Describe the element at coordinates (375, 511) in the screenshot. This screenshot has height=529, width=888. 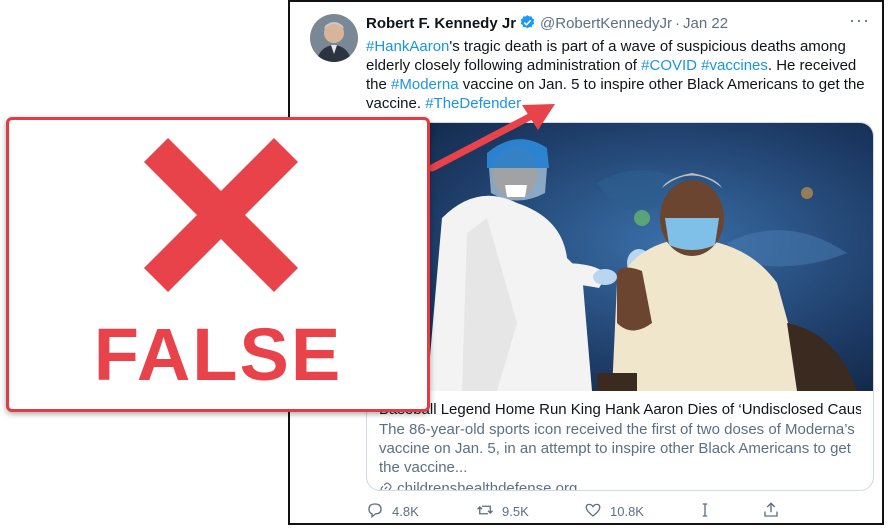
I see `reply-icon` at that location.